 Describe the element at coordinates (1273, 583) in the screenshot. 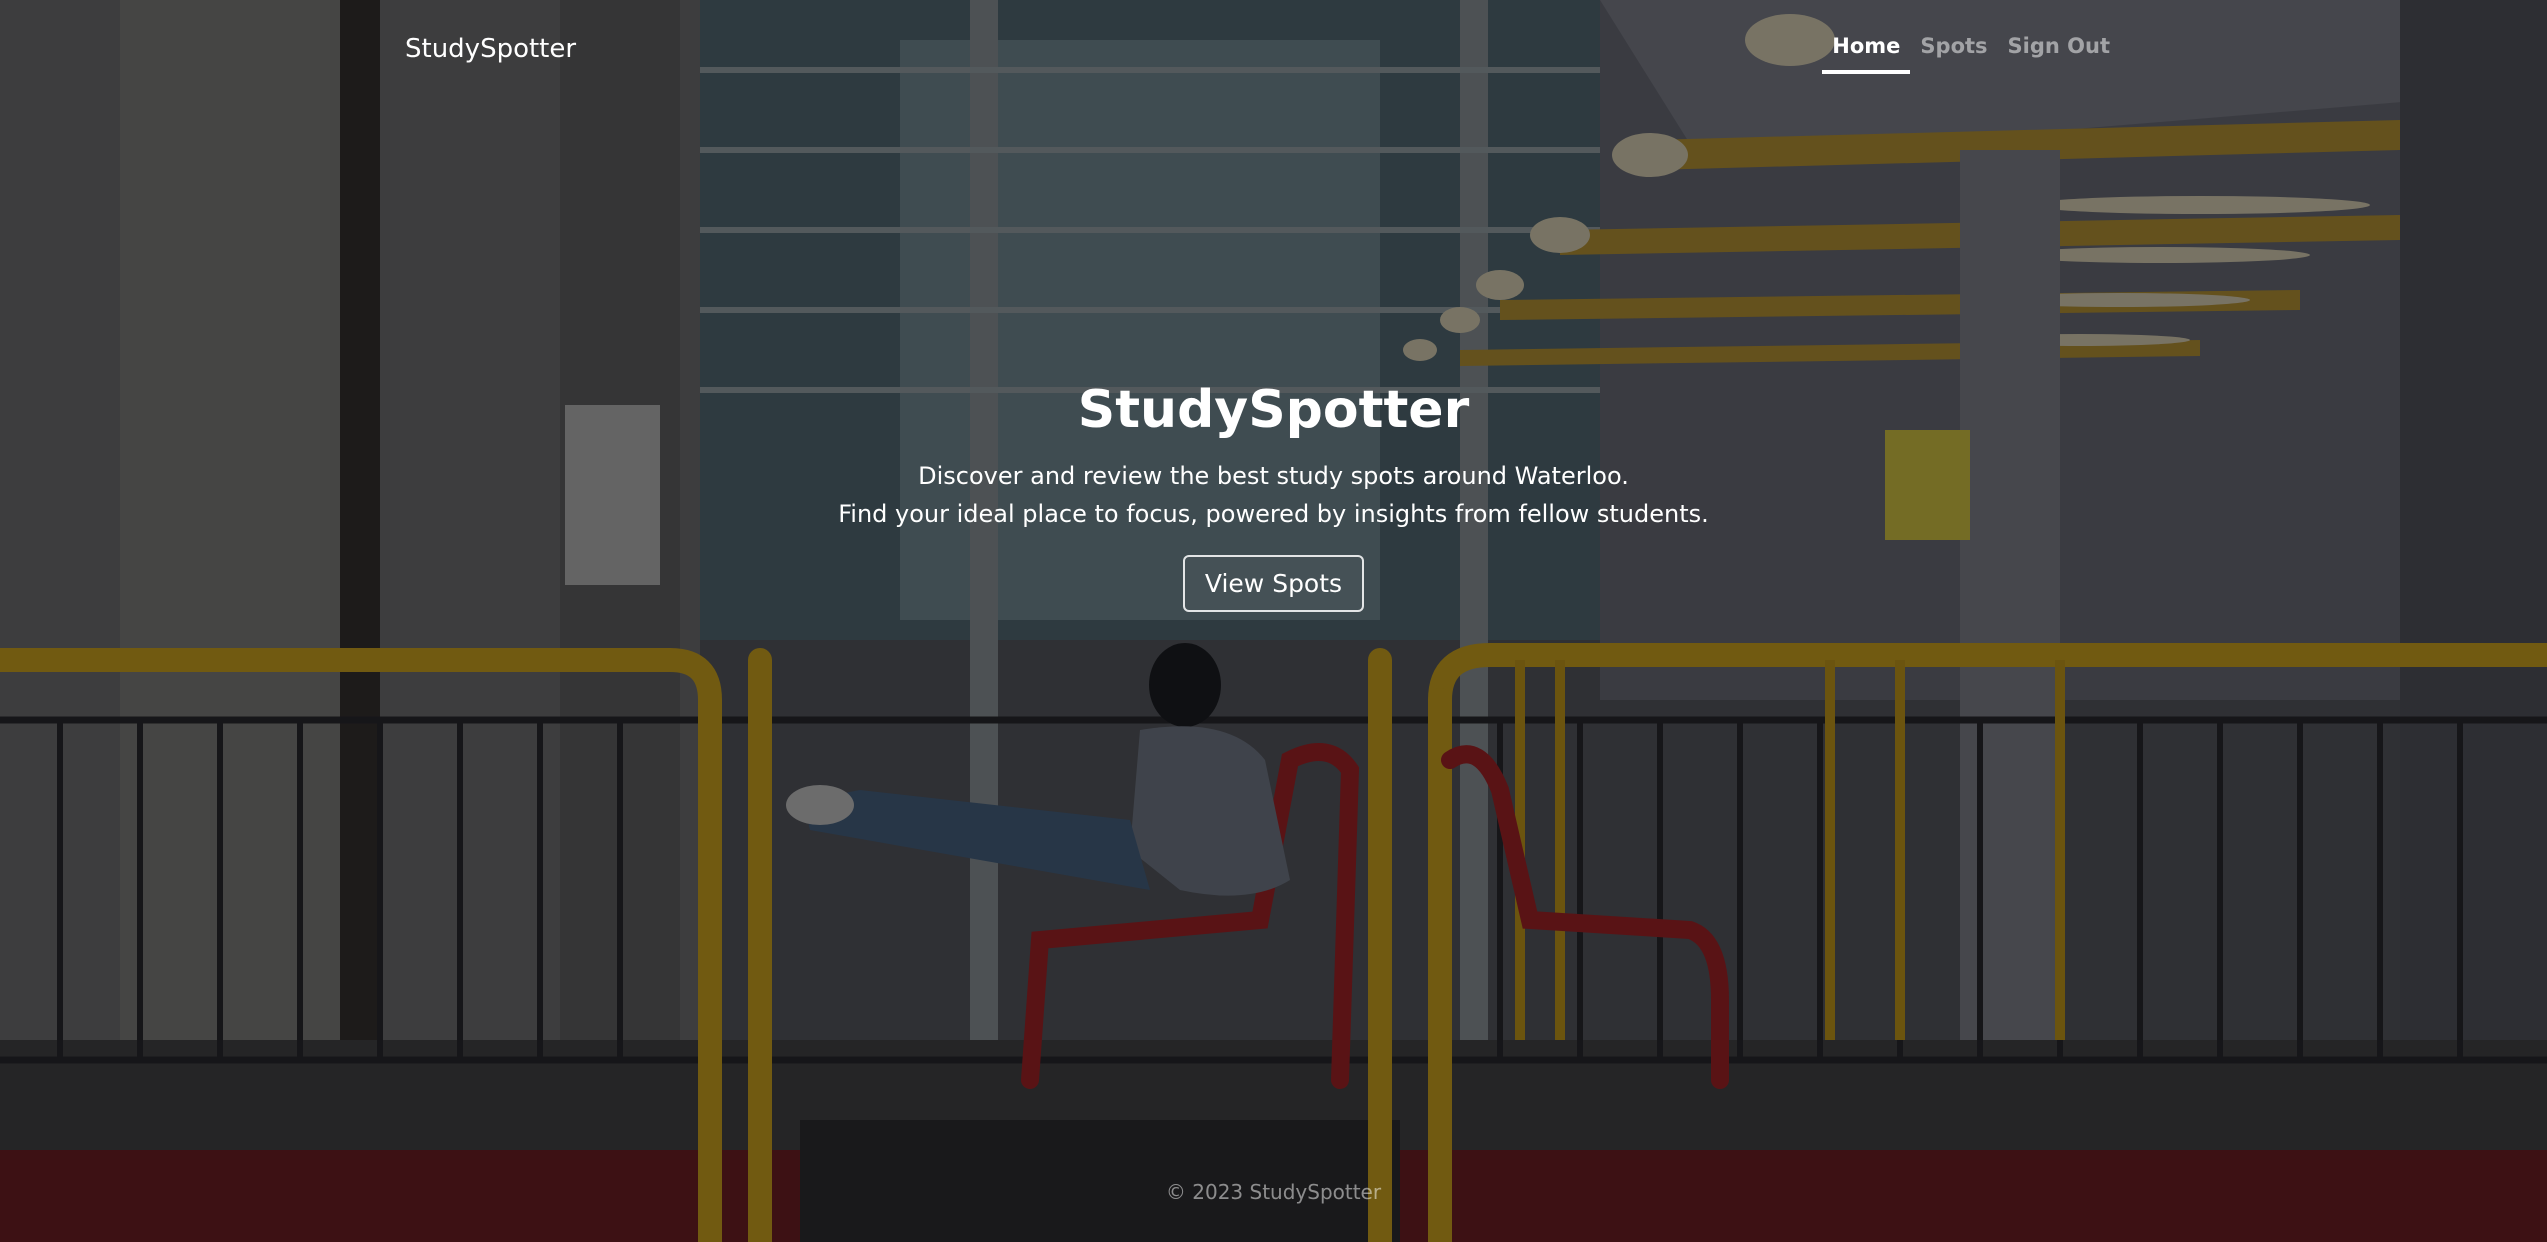

I see `view-spots-button: View Spots` at that location.